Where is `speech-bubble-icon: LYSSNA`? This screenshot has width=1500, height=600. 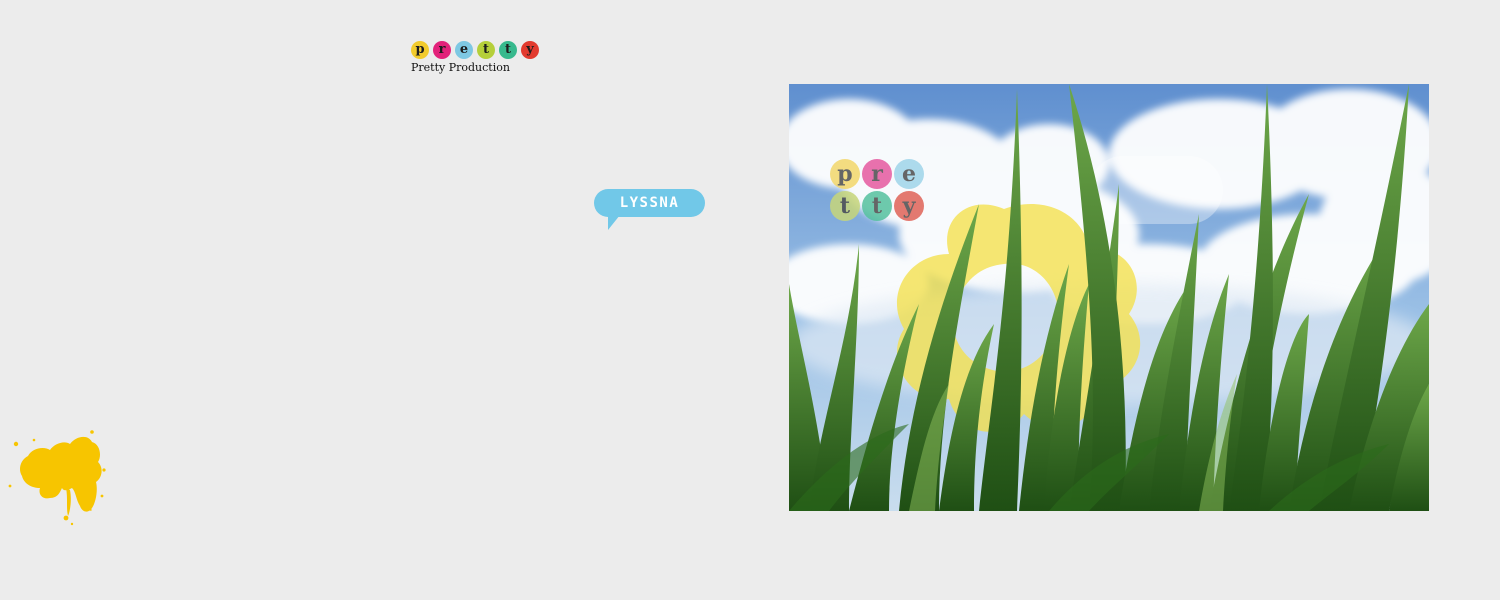
speech-bubble-icon: LYSSNA is located at coordinates (649, 203).